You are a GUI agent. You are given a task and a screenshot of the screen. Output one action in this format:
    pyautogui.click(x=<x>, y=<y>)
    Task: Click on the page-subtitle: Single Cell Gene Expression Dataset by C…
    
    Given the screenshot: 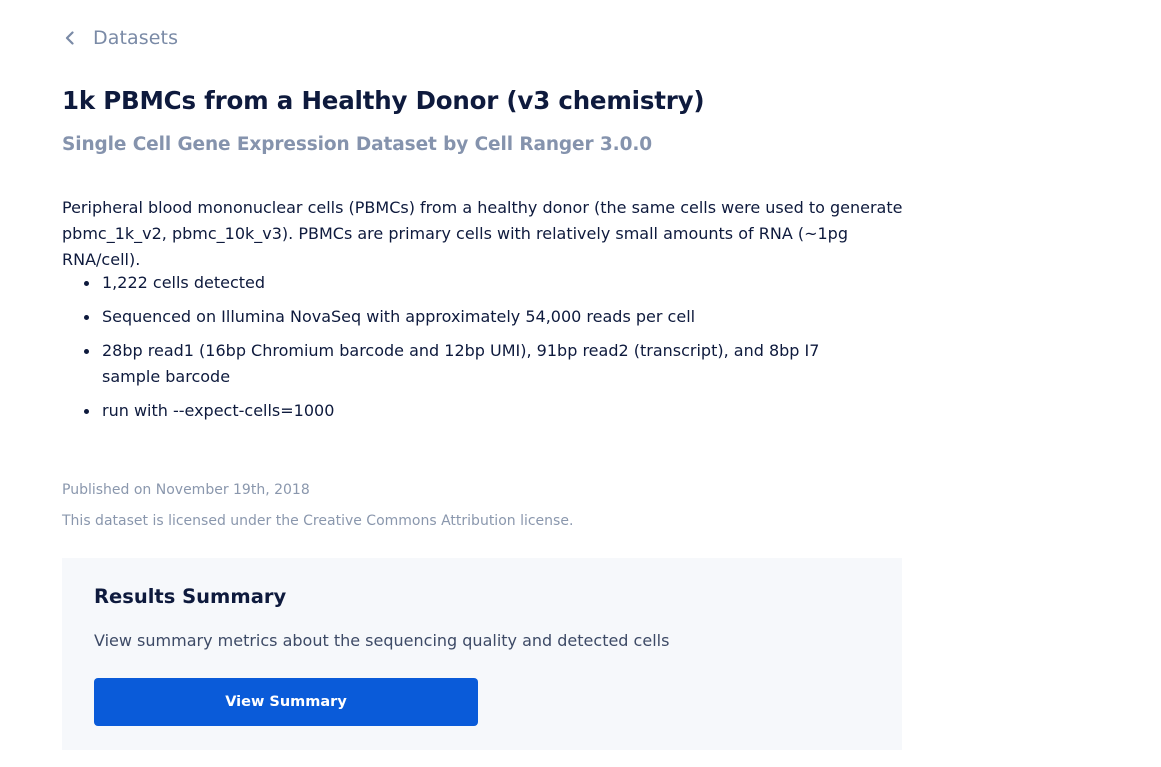 What is the action you would take?
    pyautogui.click(x=357, y=144)
    